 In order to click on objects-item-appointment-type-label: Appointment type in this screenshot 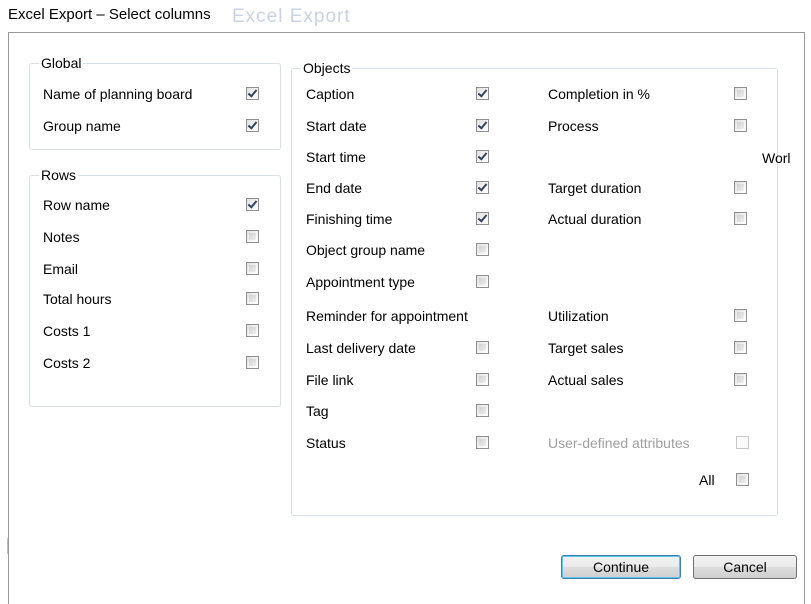, I will do `click(360, 282)`.